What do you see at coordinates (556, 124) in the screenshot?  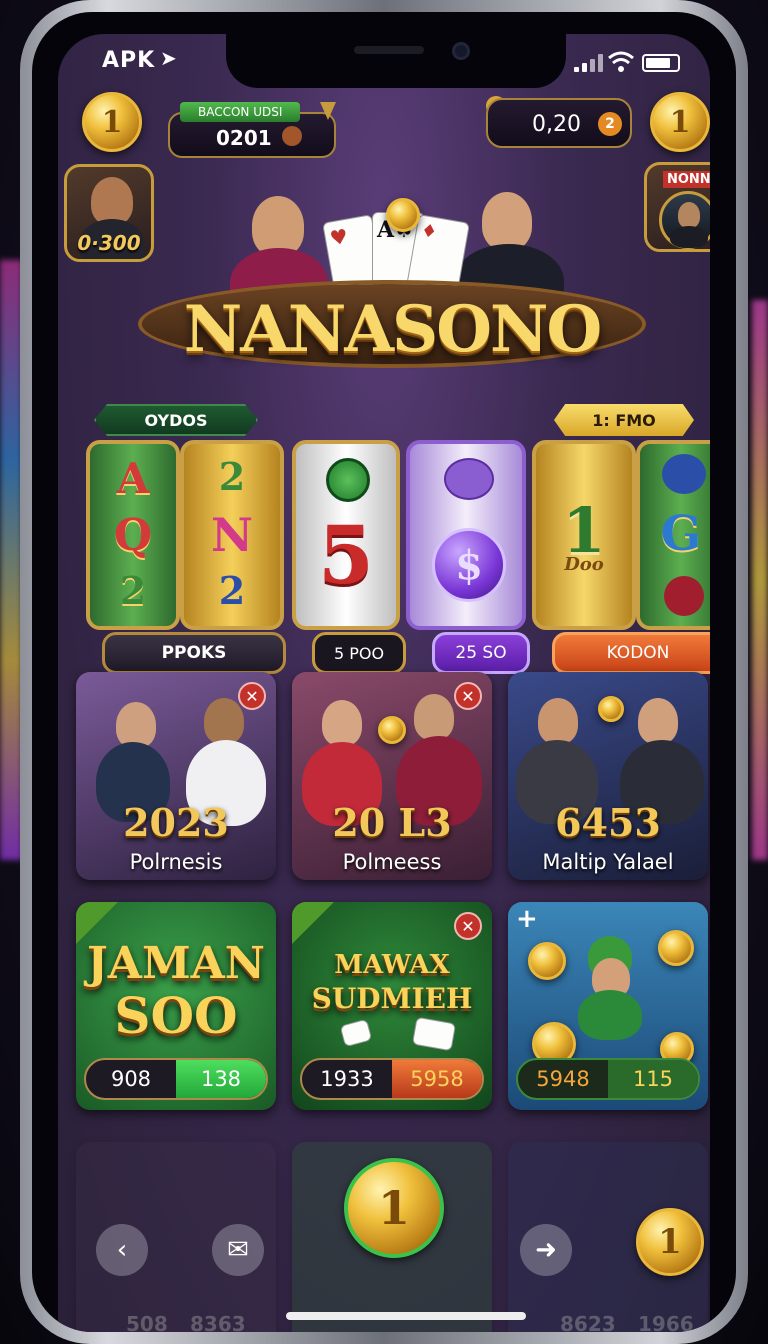 I see `right-balance-value: 0,20` at bounding box center [556, 124].